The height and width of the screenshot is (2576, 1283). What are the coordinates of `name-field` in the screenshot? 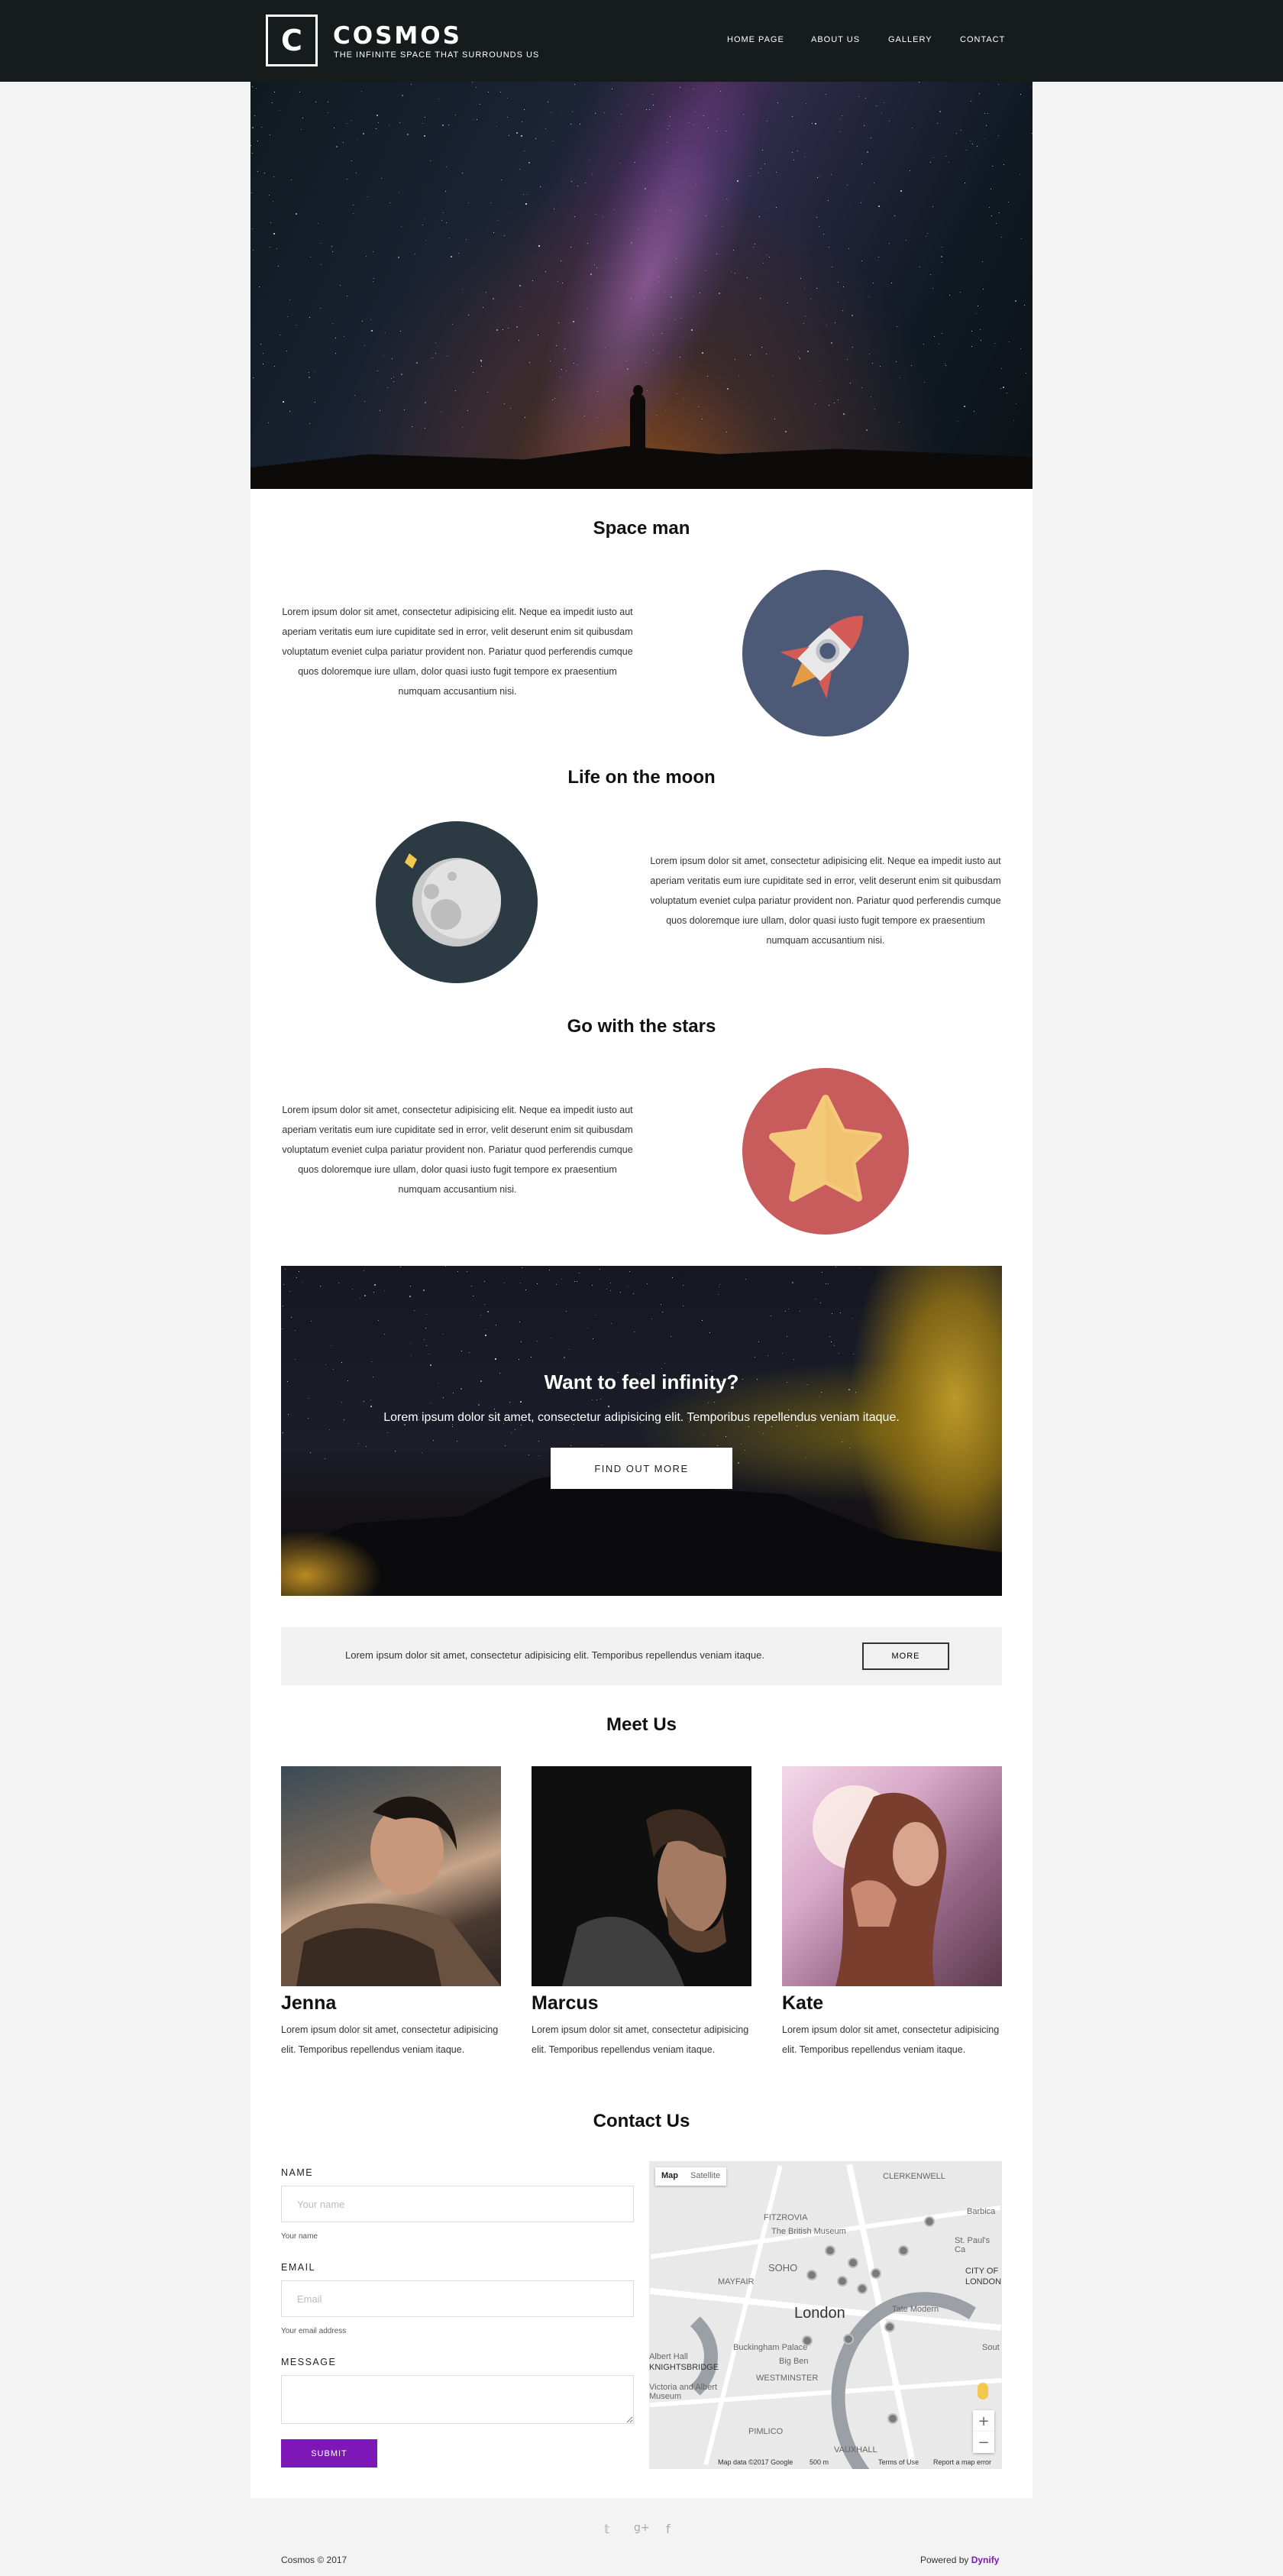 It's located at (457, 2204).